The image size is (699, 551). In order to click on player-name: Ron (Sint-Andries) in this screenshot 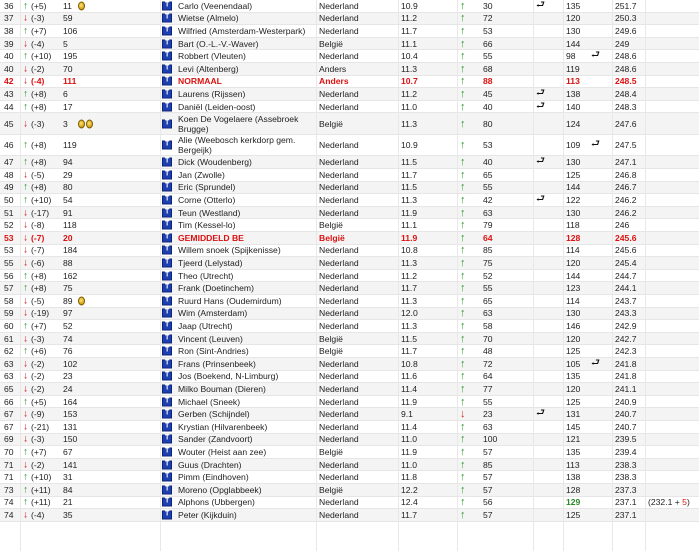, I will do `click(213, 351)`.